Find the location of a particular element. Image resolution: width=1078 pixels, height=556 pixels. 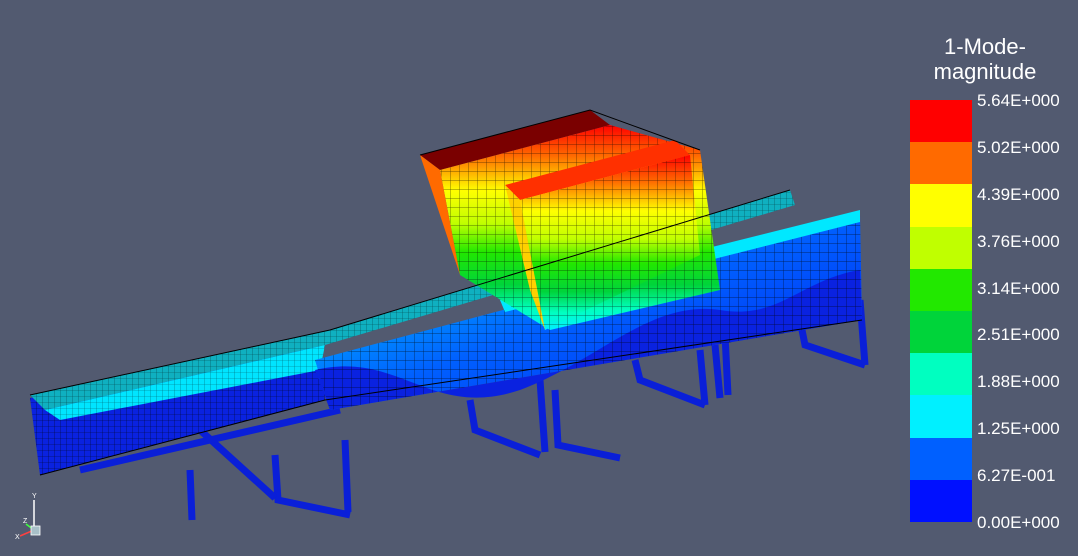

legend-tick-label: 4.39E+000 is located at coordinates (1018, 194).